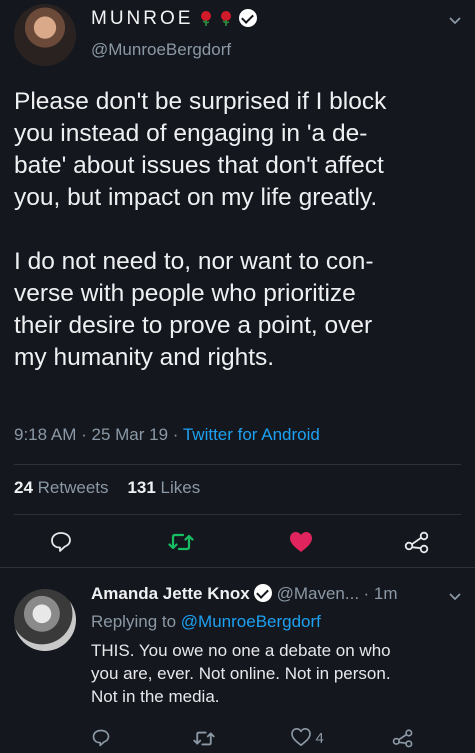  I want to click on likes-stat: 131 Likes, so click(163, 487).